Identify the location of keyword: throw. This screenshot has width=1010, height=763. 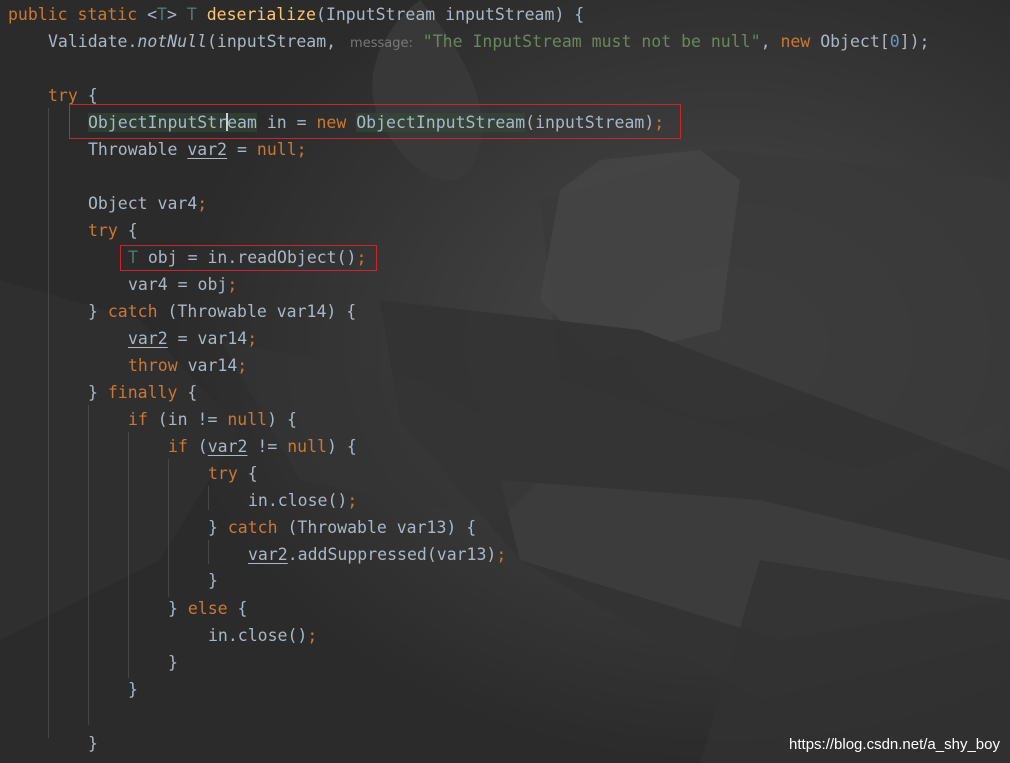
(153, 365).